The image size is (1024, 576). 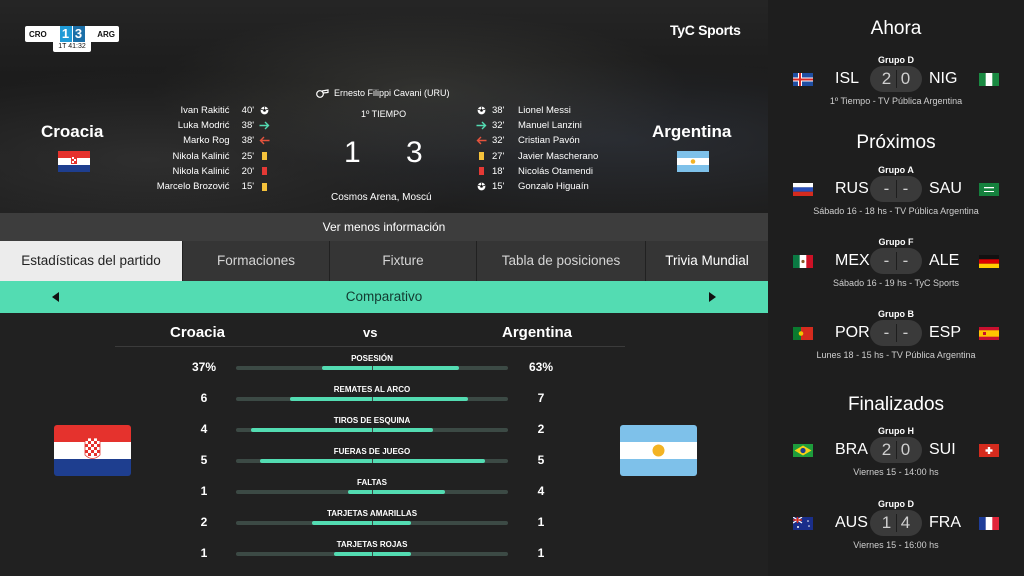 I want to click on australia-flag-icon, so click(x=803, y=523).